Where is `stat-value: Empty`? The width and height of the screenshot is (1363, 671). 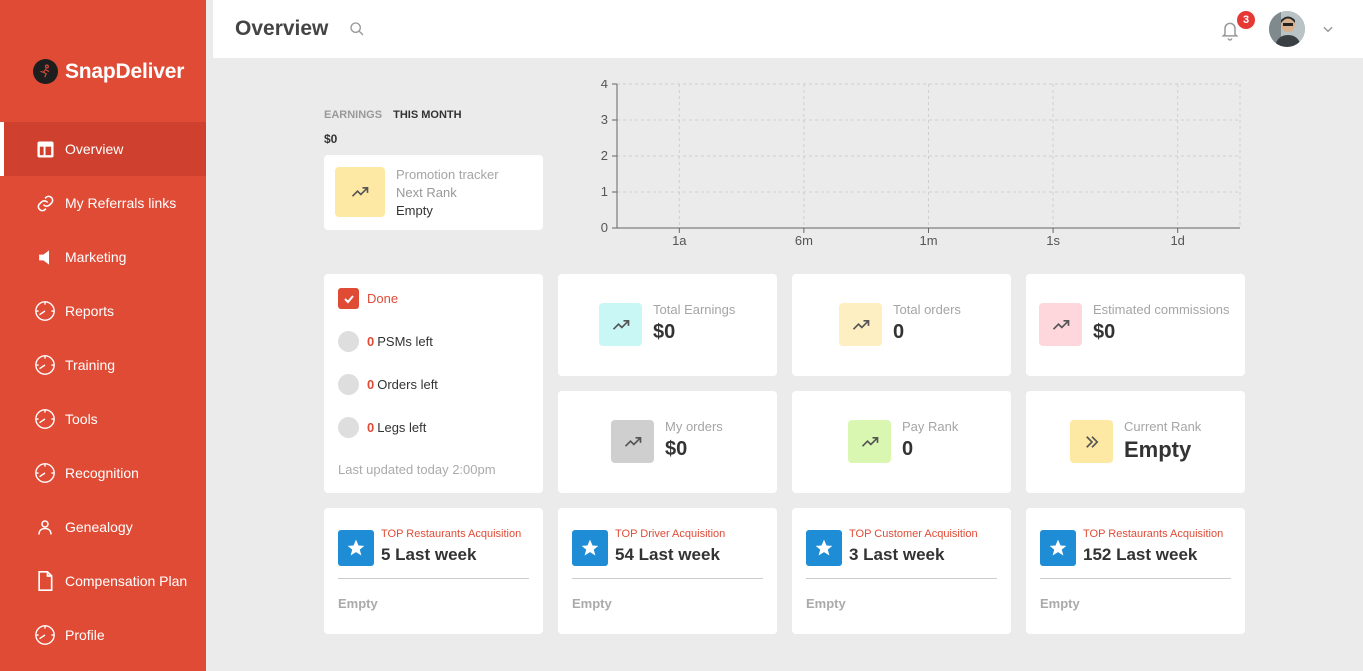 stat-value: Empty is located at coordinates (1158, 449).